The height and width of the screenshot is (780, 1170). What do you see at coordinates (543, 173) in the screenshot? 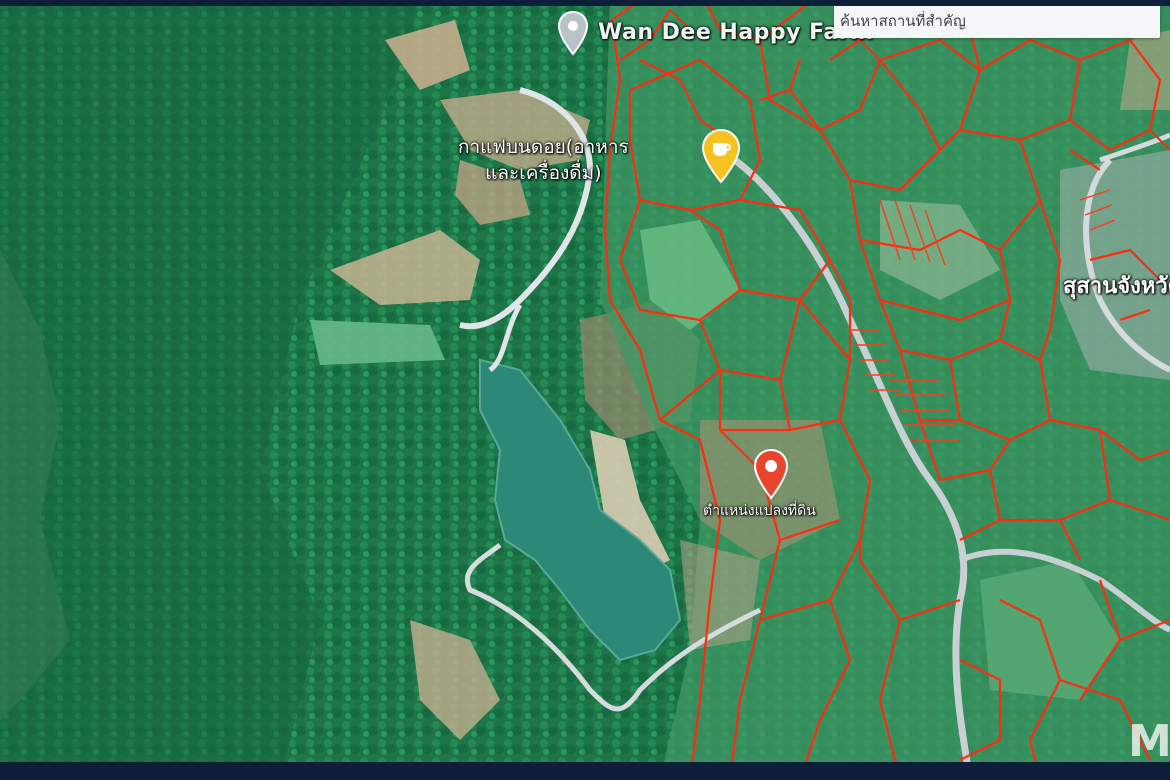
I see `cafe-label-line2: และเครื่องดื่ม)` at bounding box center [543, 173].